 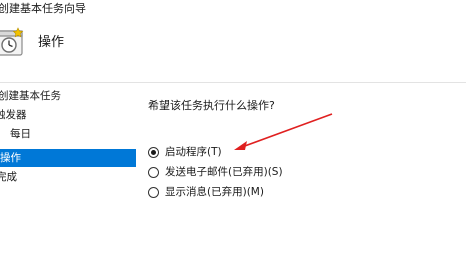 I want to click on arrow-shaft, so click(x=287, y=130).